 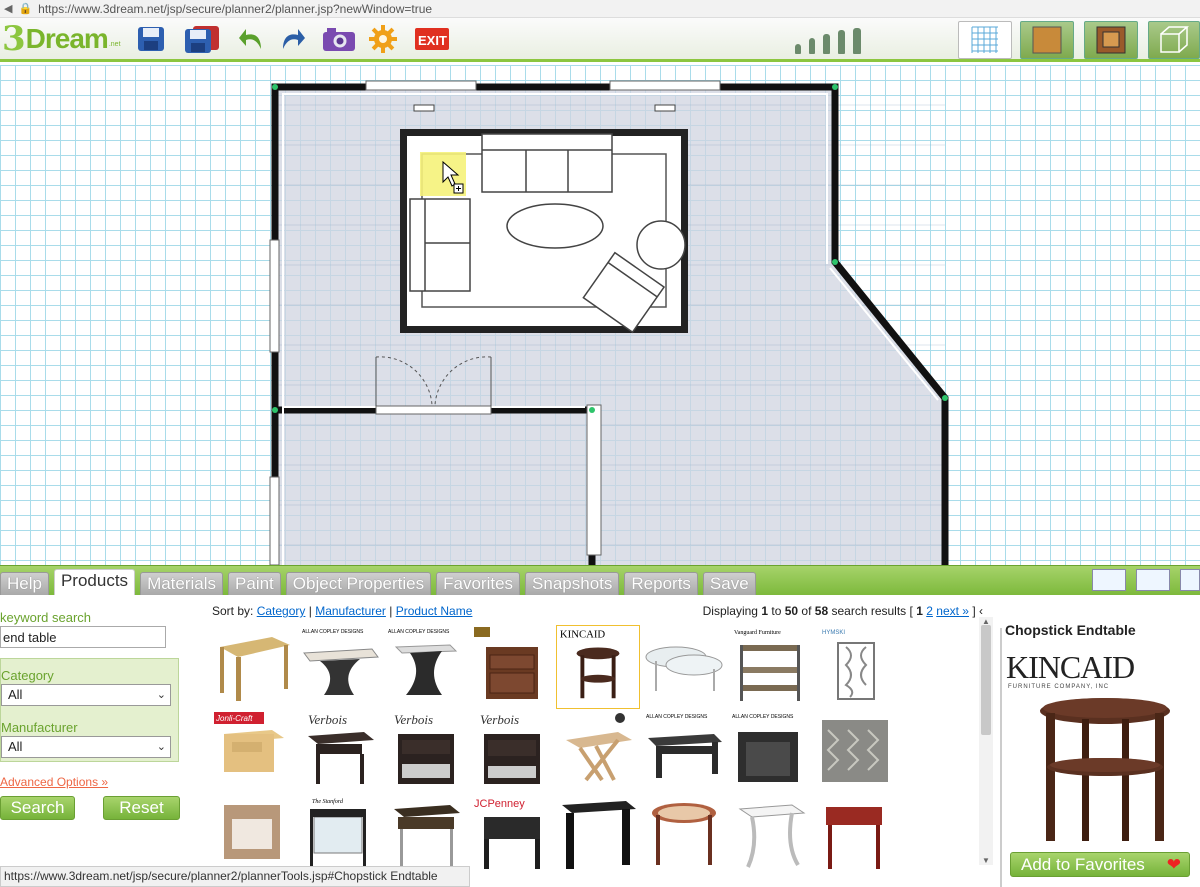 I want to click on page-2-link: 2, so click(x=929, y=611).